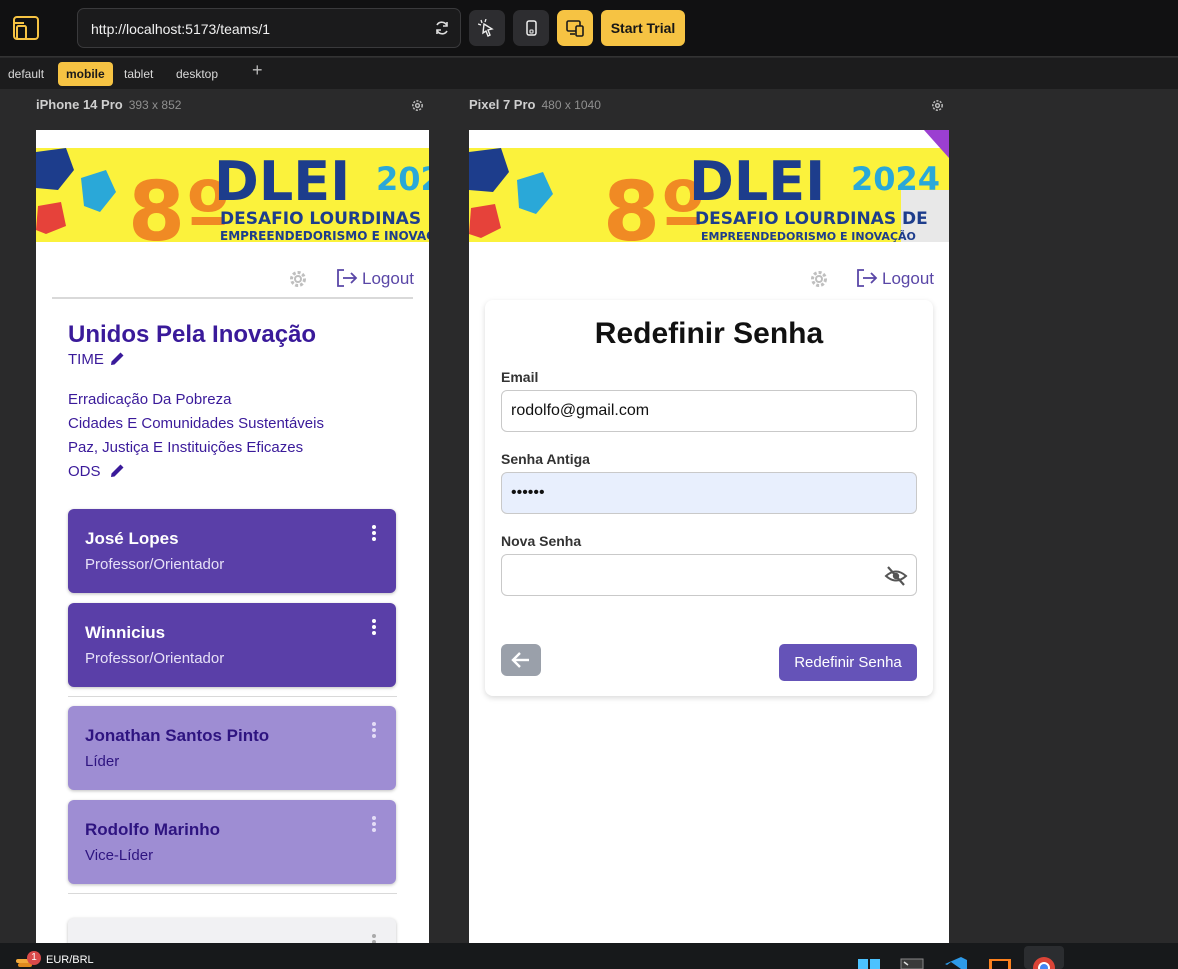  Describe the element at coordinates (232, 748) in the screenshot. I see `member-card: Jonathan Santos Pinto Líder` at that location.